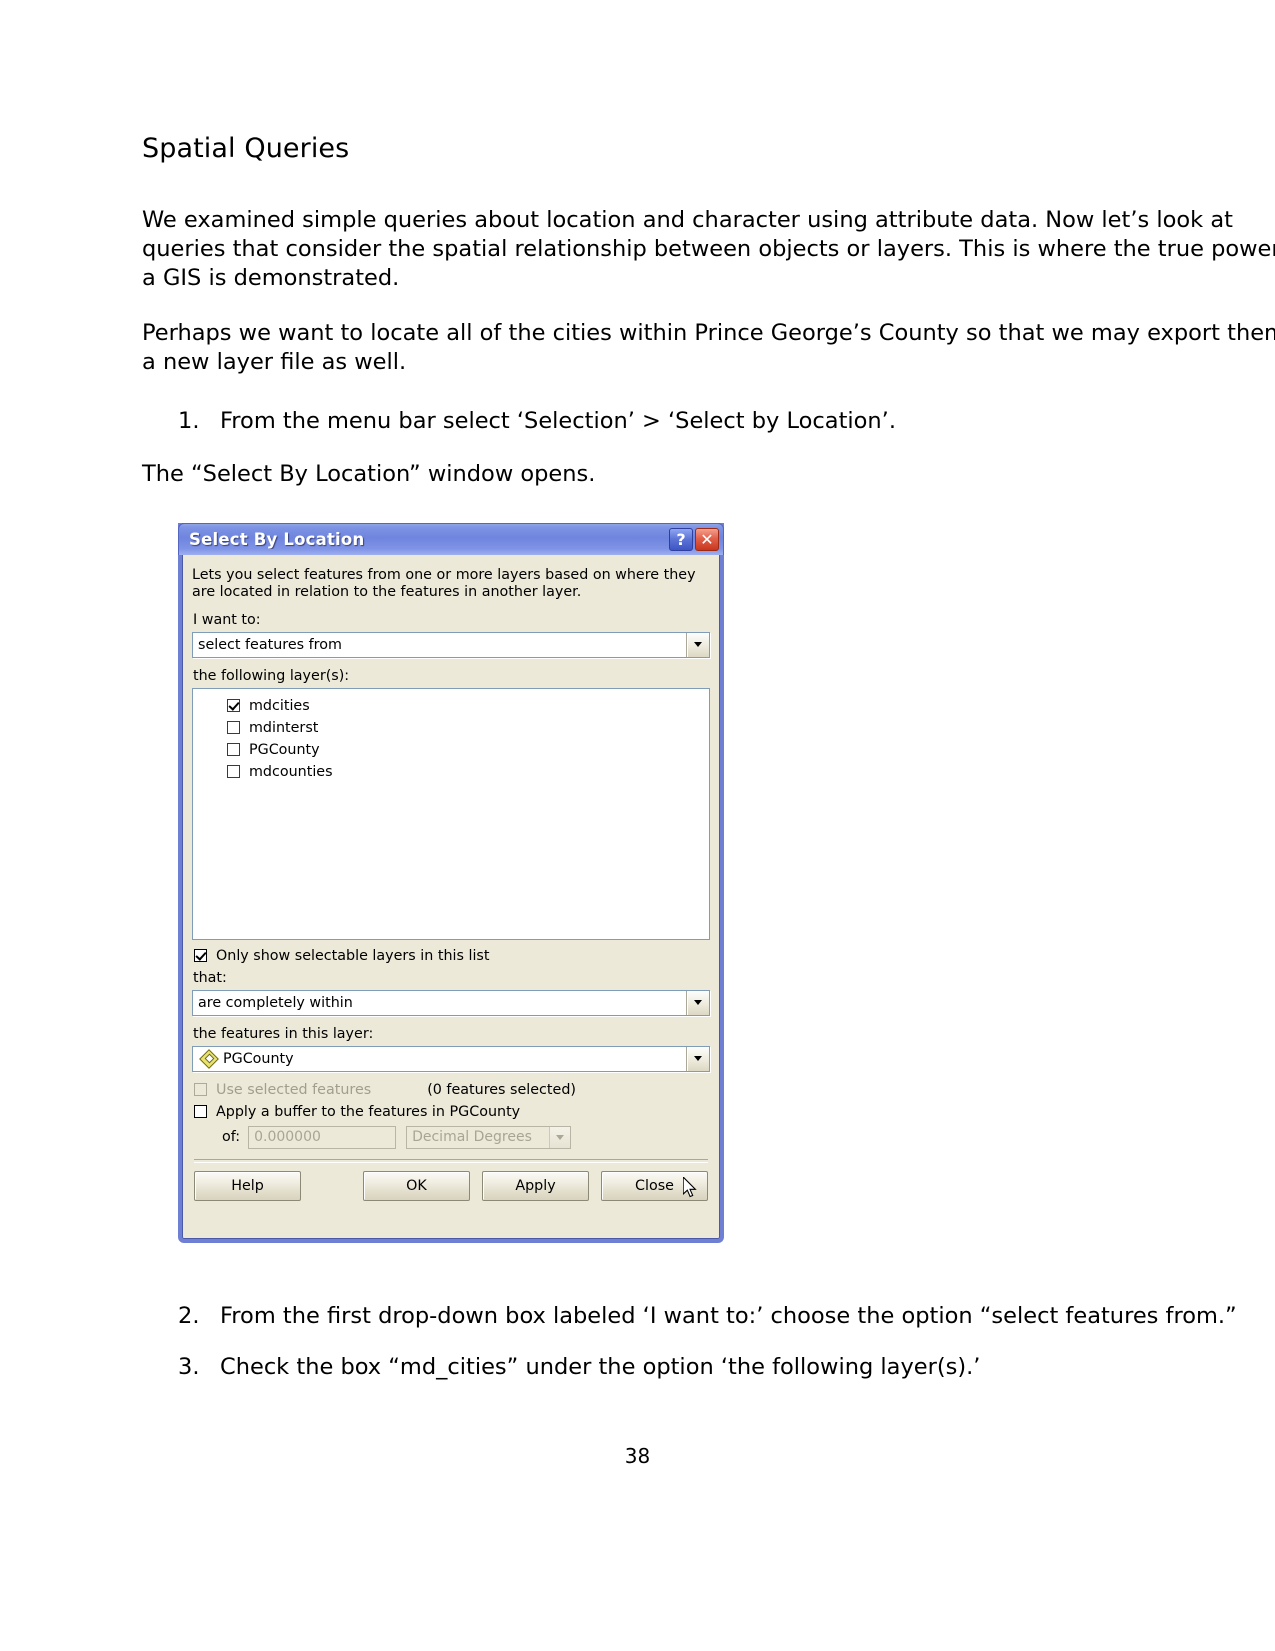  Describe the element at coordinates (284, 727) in the screenshot. I see `layer-name: mdinterst` at that location.